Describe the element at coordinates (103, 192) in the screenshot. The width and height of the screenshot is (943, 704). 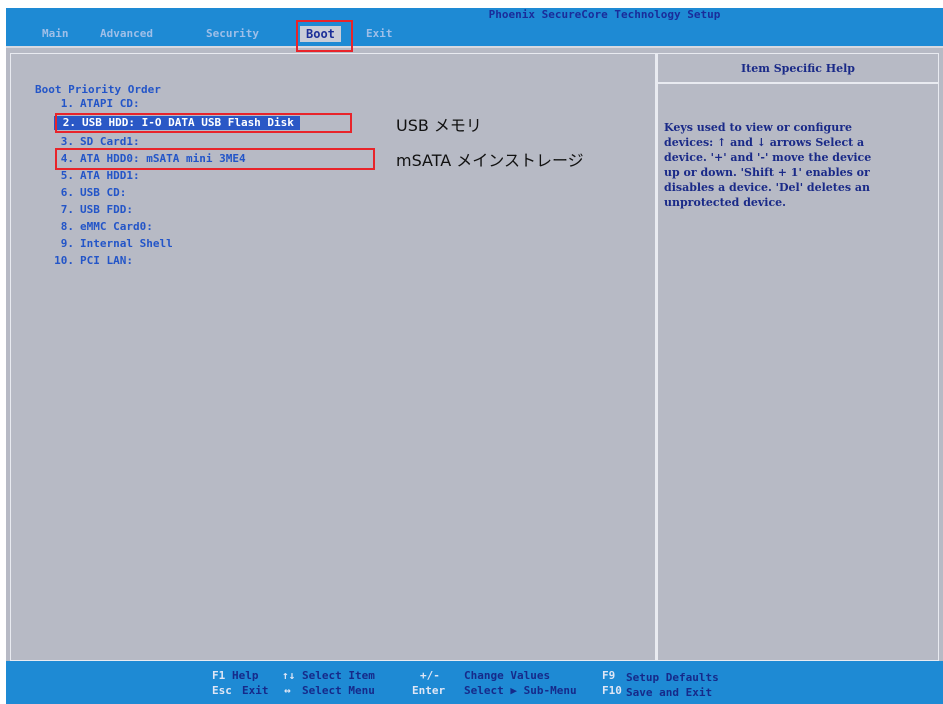
I see `boot-item-label: USB CD:` at that location.